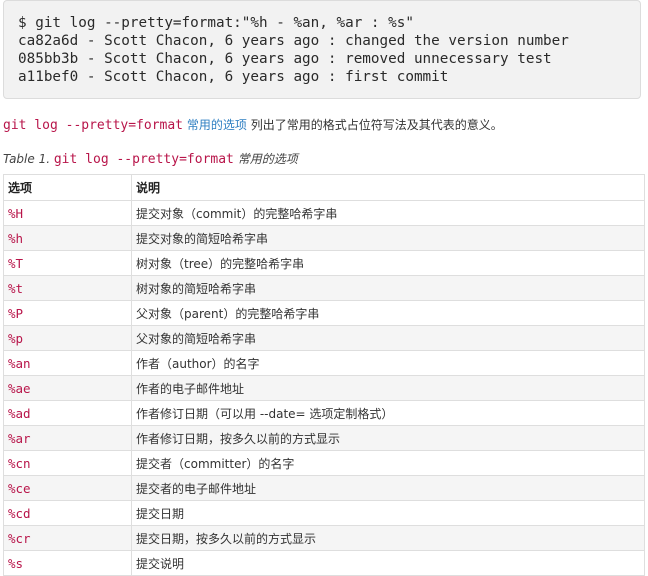  I want to click on caption-code: git log --pretty=format, so click(143, 159).